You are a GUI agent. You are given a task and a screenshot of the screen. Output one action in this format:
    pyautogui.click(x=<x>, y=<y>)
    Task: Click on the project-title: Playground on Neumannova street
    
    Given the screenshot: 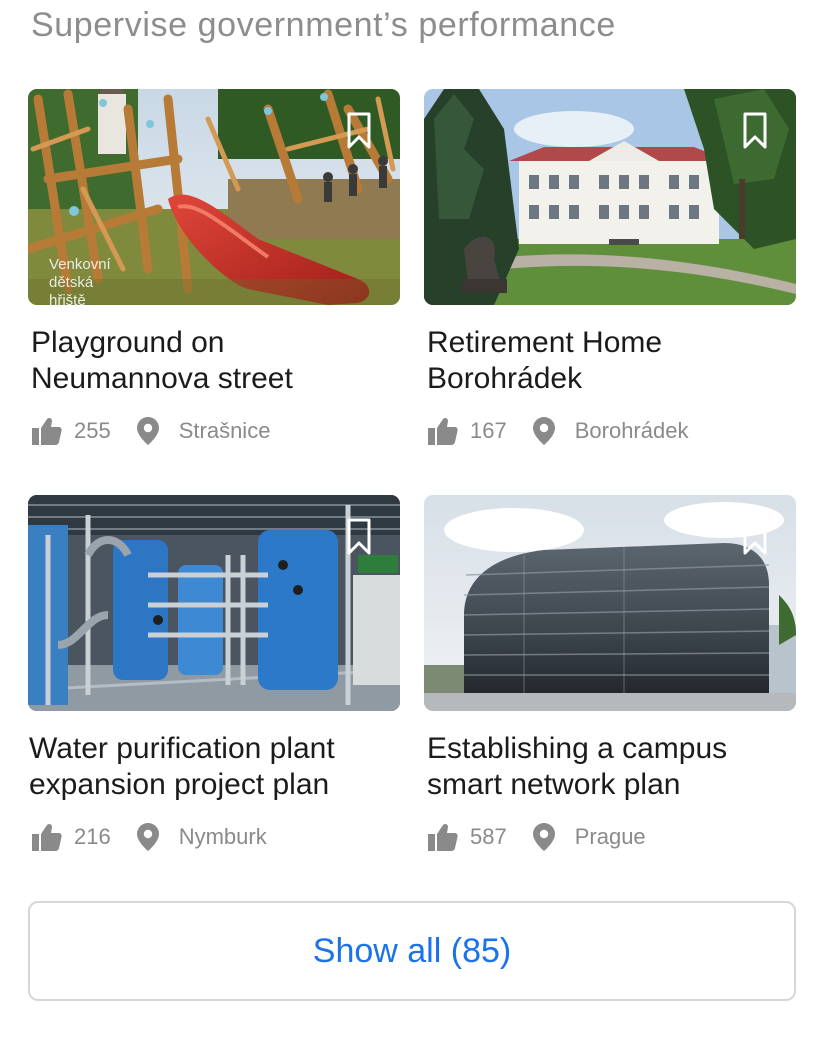 What is the action you would take?
    pyautogui.click(x=217, y=361)
    